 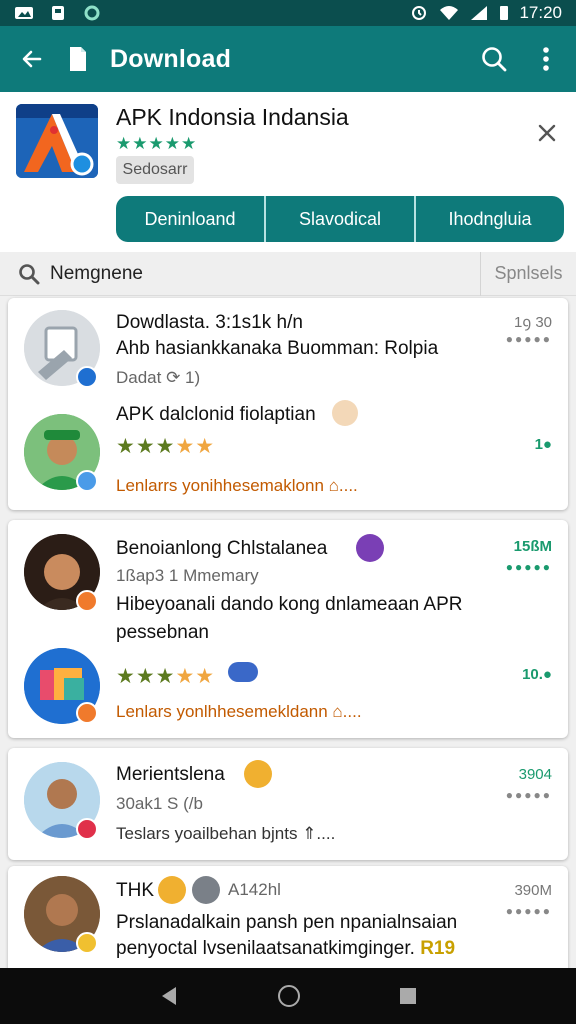 I want to click on item-size: 1ꝯ 30, so click(x=533, y=322).